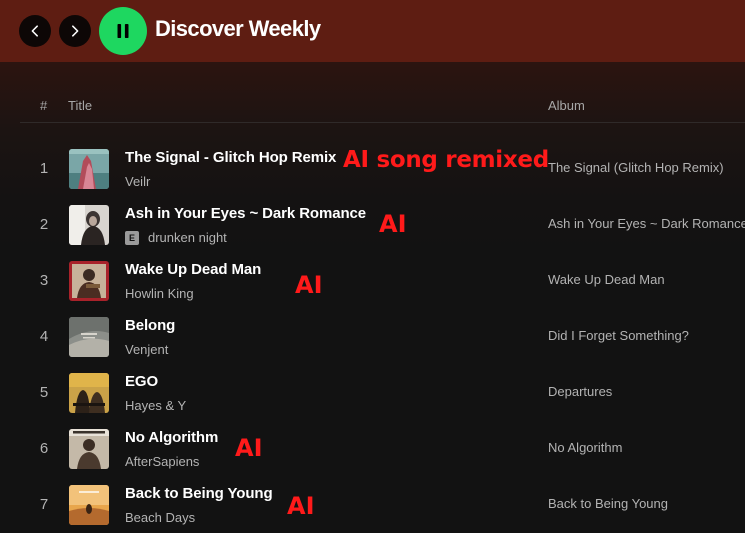 Image resolution: width=745 pixels, height=533 pixels. I want to click on track-row: 6 No Algorithm AfterSapiens No Algorithm, so click(372, 447).